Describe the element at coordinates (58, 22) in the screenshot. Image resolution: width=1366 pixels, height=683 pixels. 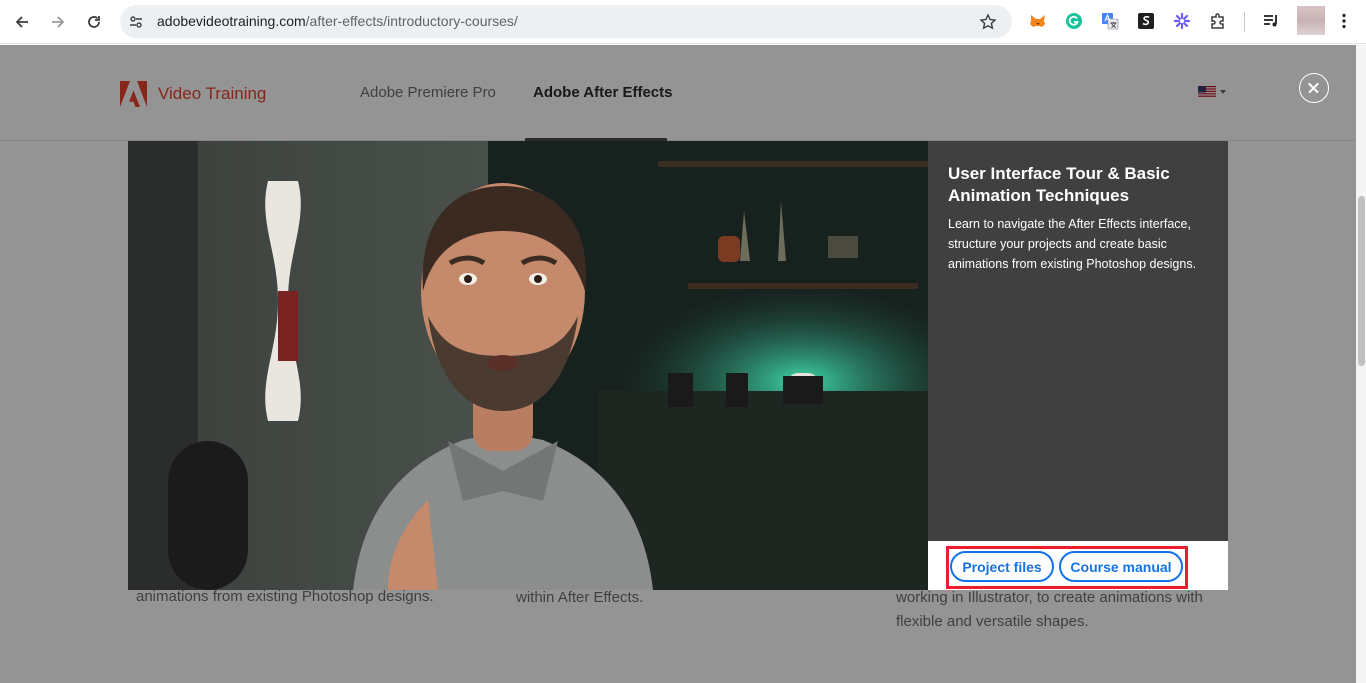
I see `forward-arrow-icon` at that location.